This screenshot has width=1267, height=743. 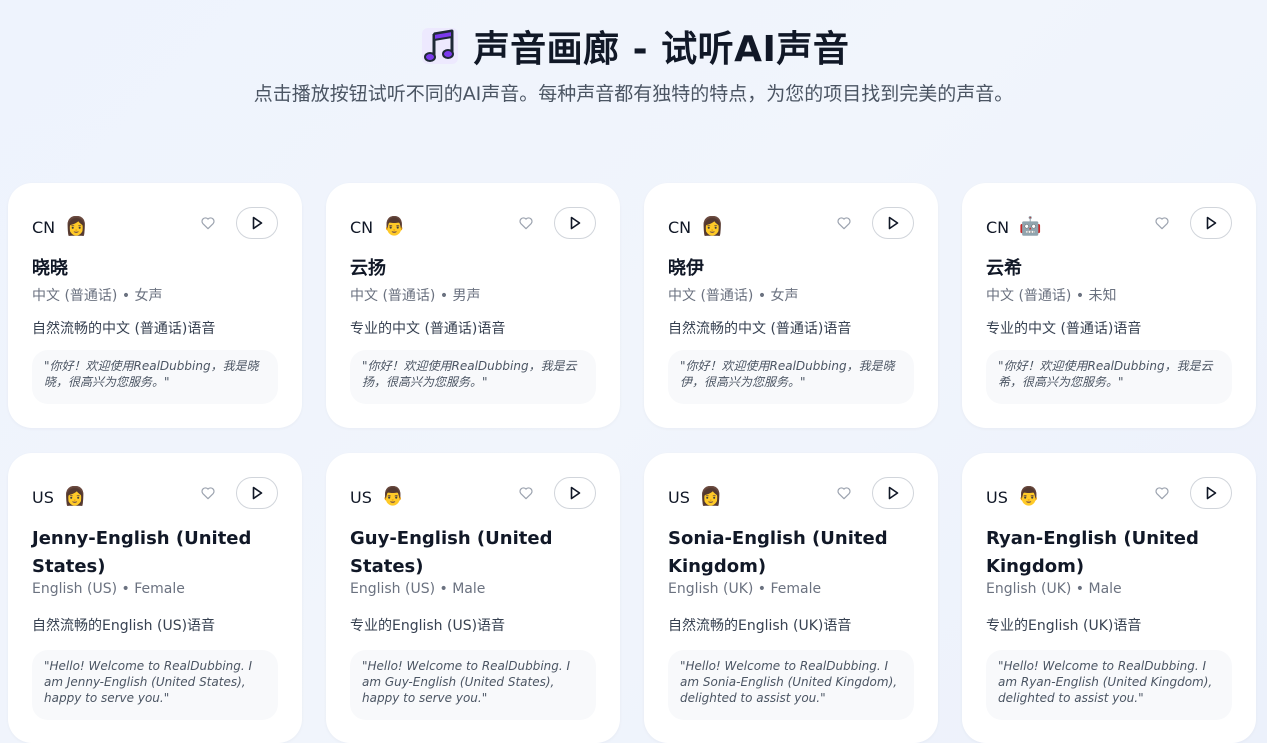 What do you see at coordinates (473, 377) in the screenshot?
I see `voice-sample-text: "你好！欢迎使用RealDubbing，我是云扬，很高兴为您服务。"` at bounding box center [473, 377].